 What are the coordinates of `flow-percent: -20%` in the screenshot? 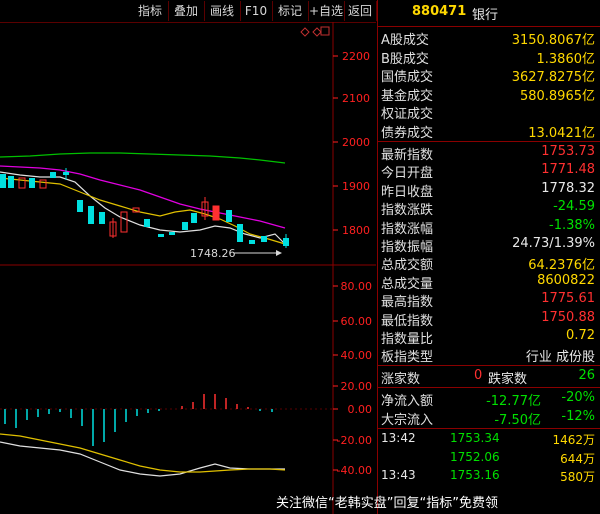 It's located at (578, 397).